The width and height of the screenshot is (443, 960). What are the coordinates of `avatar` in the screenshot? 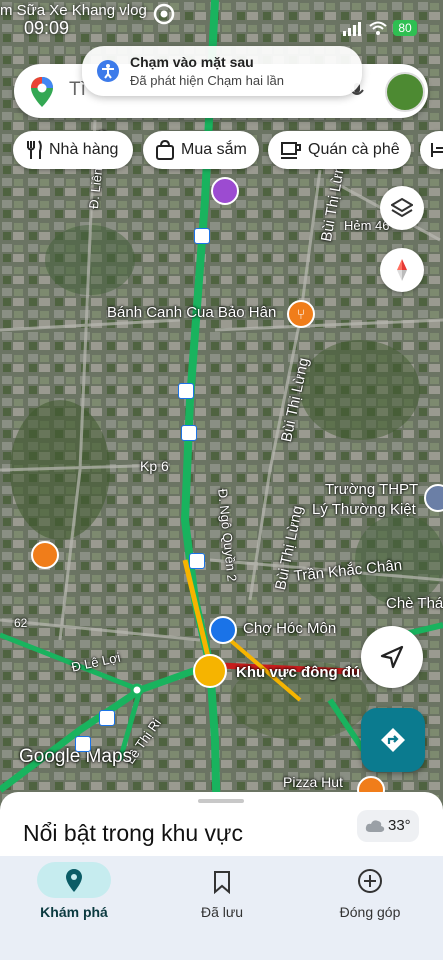 It's located at (405, 92).